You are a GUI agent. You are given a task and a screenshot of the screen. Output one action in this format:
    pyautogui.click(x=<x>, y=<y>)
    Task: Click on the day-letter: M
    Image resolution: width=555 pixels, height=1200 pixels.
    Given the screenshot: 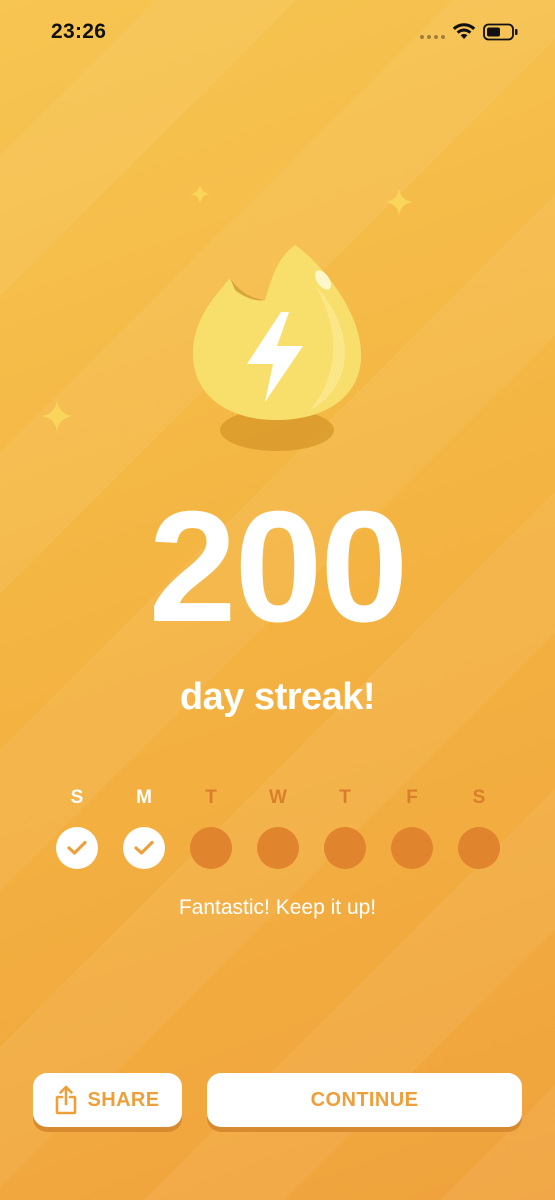 What is the action you would take?
    pyautogui.click(x=144, y=797)
    